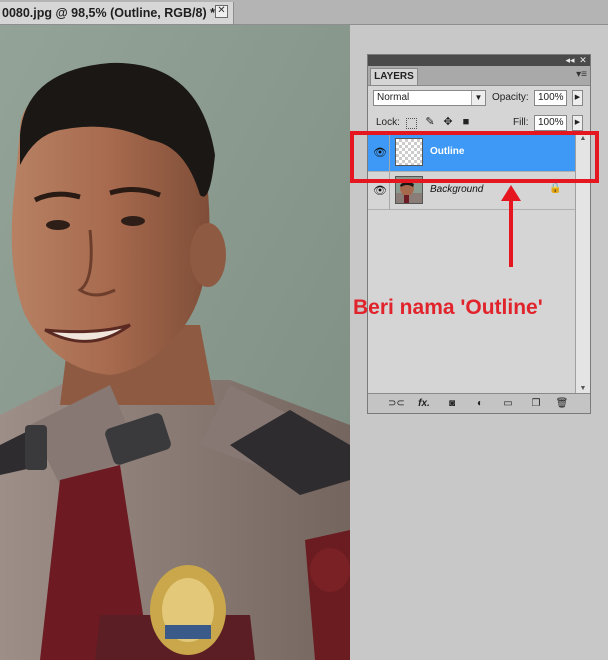 This screenshot has height=660, width=608. I want to click on link-icon: ⊃⊂, so click(396, 403).